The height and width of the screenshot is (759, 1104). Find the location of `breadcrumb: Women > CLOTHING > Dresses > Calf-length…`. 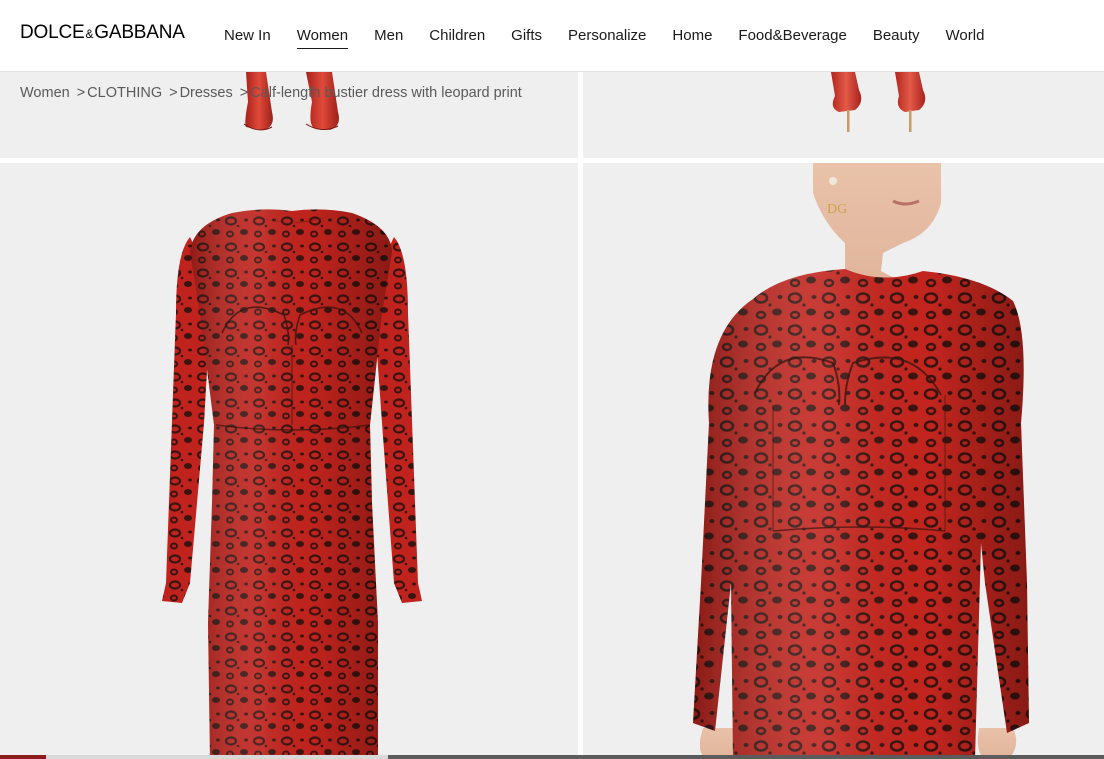

breadcrumb: Women > CLOTHING > Dresses > Calf-length… is located at coordinates (271, 93).